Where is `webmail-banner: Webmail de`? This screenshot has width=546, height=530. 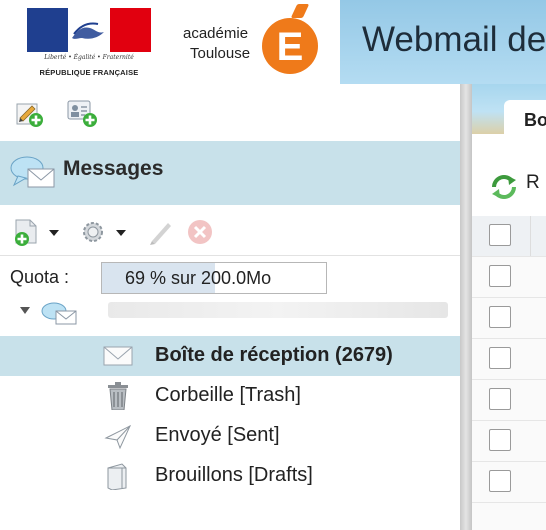 webmail-banner: Webmail de is located at coordinates (443, 42).